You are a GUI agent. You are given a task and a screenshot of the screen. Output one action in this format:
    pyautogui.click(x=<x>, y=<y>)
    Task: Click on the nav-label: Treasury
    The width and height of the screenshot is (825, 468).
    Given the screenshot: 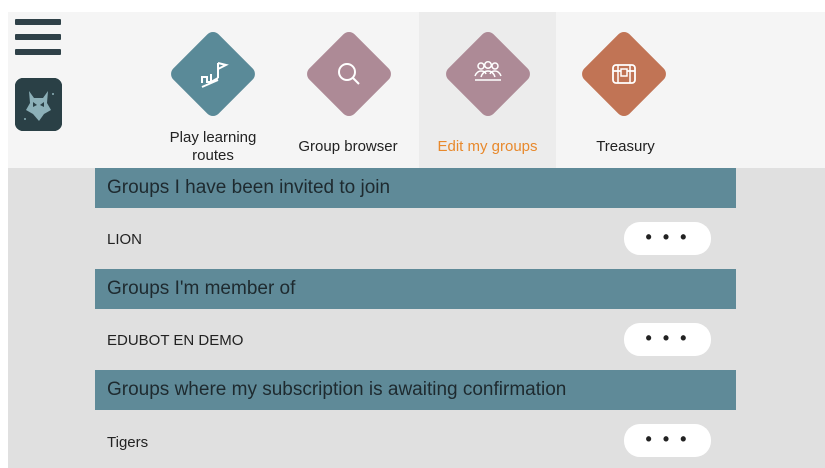 What is the action you would take?
    pyautogui.click(x=625, y=146)
    